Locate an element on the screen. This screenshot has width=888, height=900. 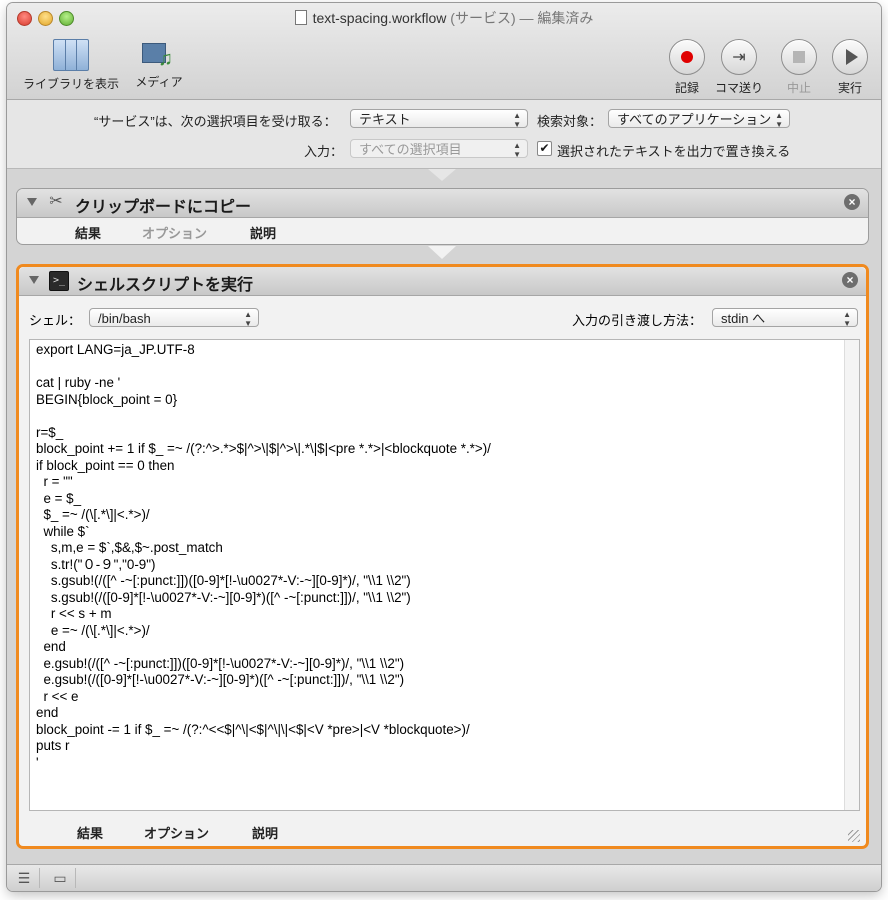
media-button: ♫ メディア is located at coordinates (159, 64).